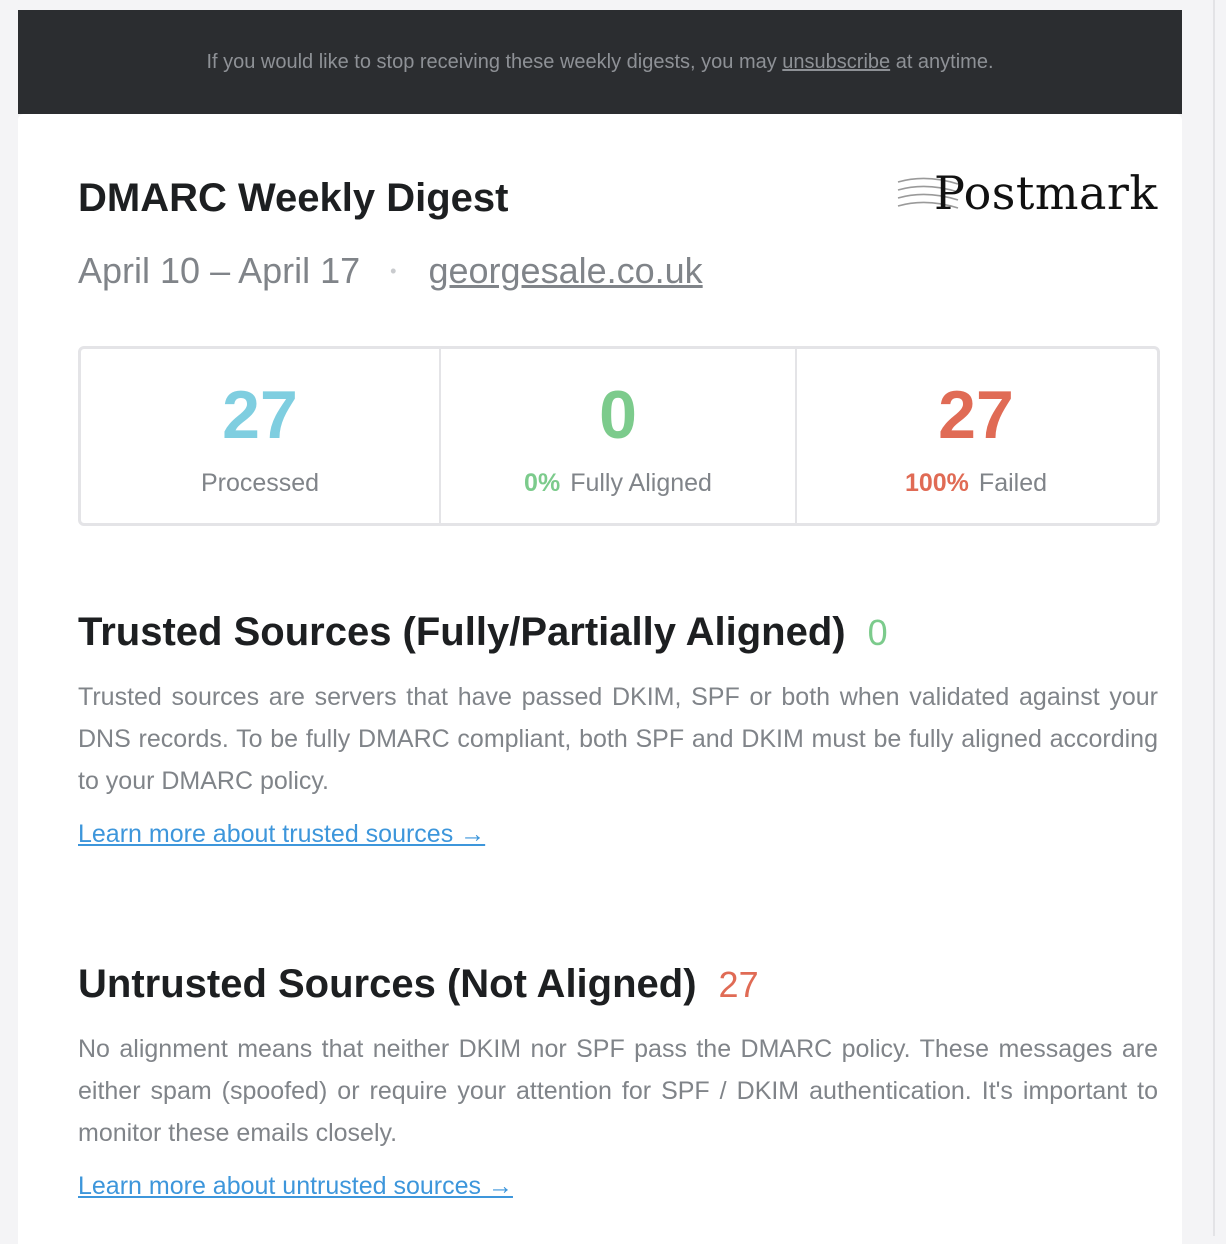 Image resolution: width=1226 pixels, height=1244 pixels. What do you see at coordinates (618, 415) in the screenshot?
I see `aligned-count: 0` at bounding box center [618, 415].